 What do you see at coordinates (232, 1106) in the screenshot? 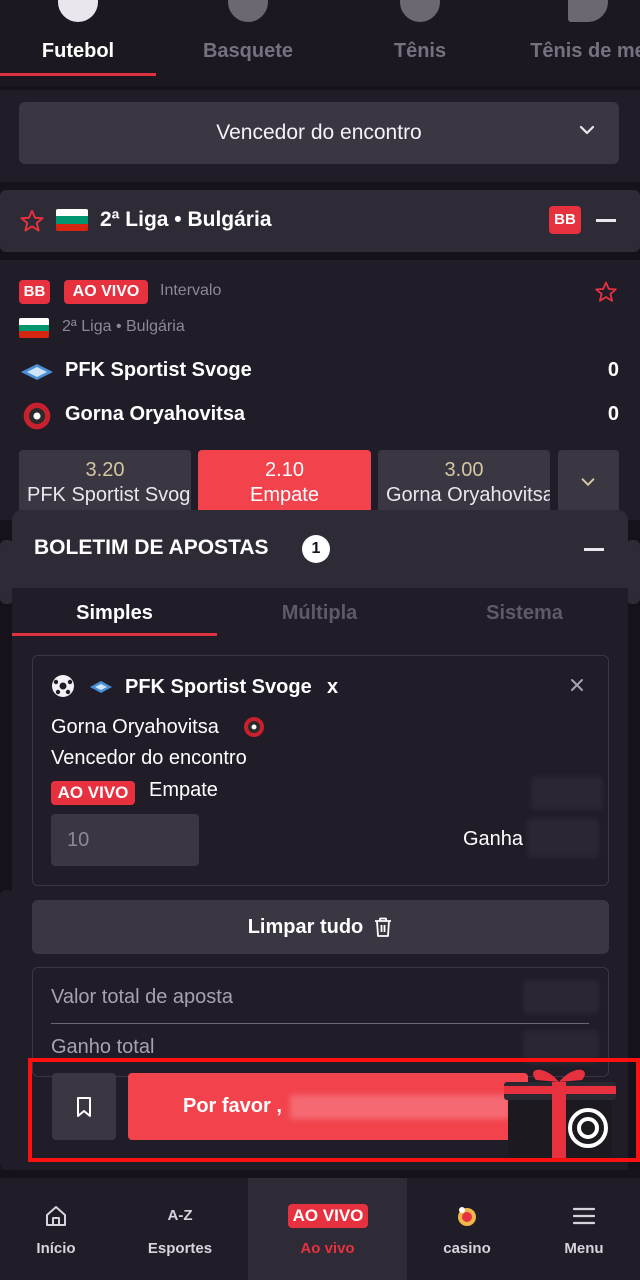
I see `place-bet-label: Por favor ,` at bounding box center [232, 1106].